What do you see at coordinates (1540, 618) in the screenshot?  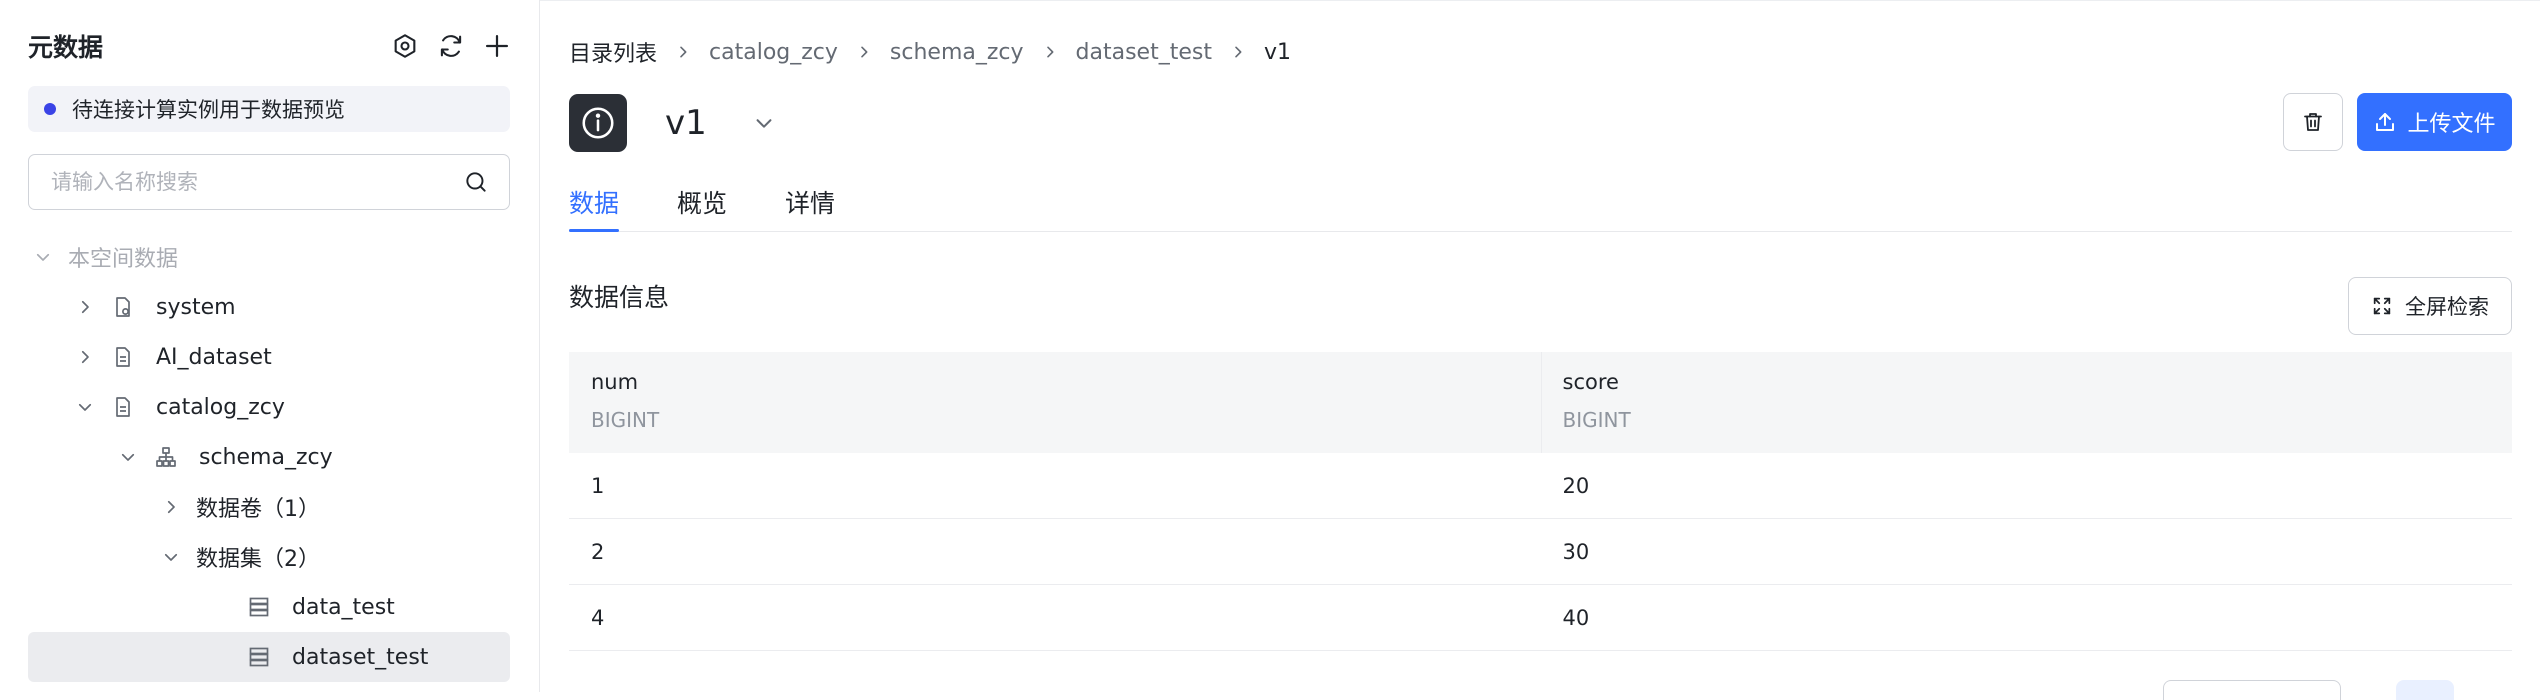 I see `table-row: 4 40` at bounding box center [1540, 618].